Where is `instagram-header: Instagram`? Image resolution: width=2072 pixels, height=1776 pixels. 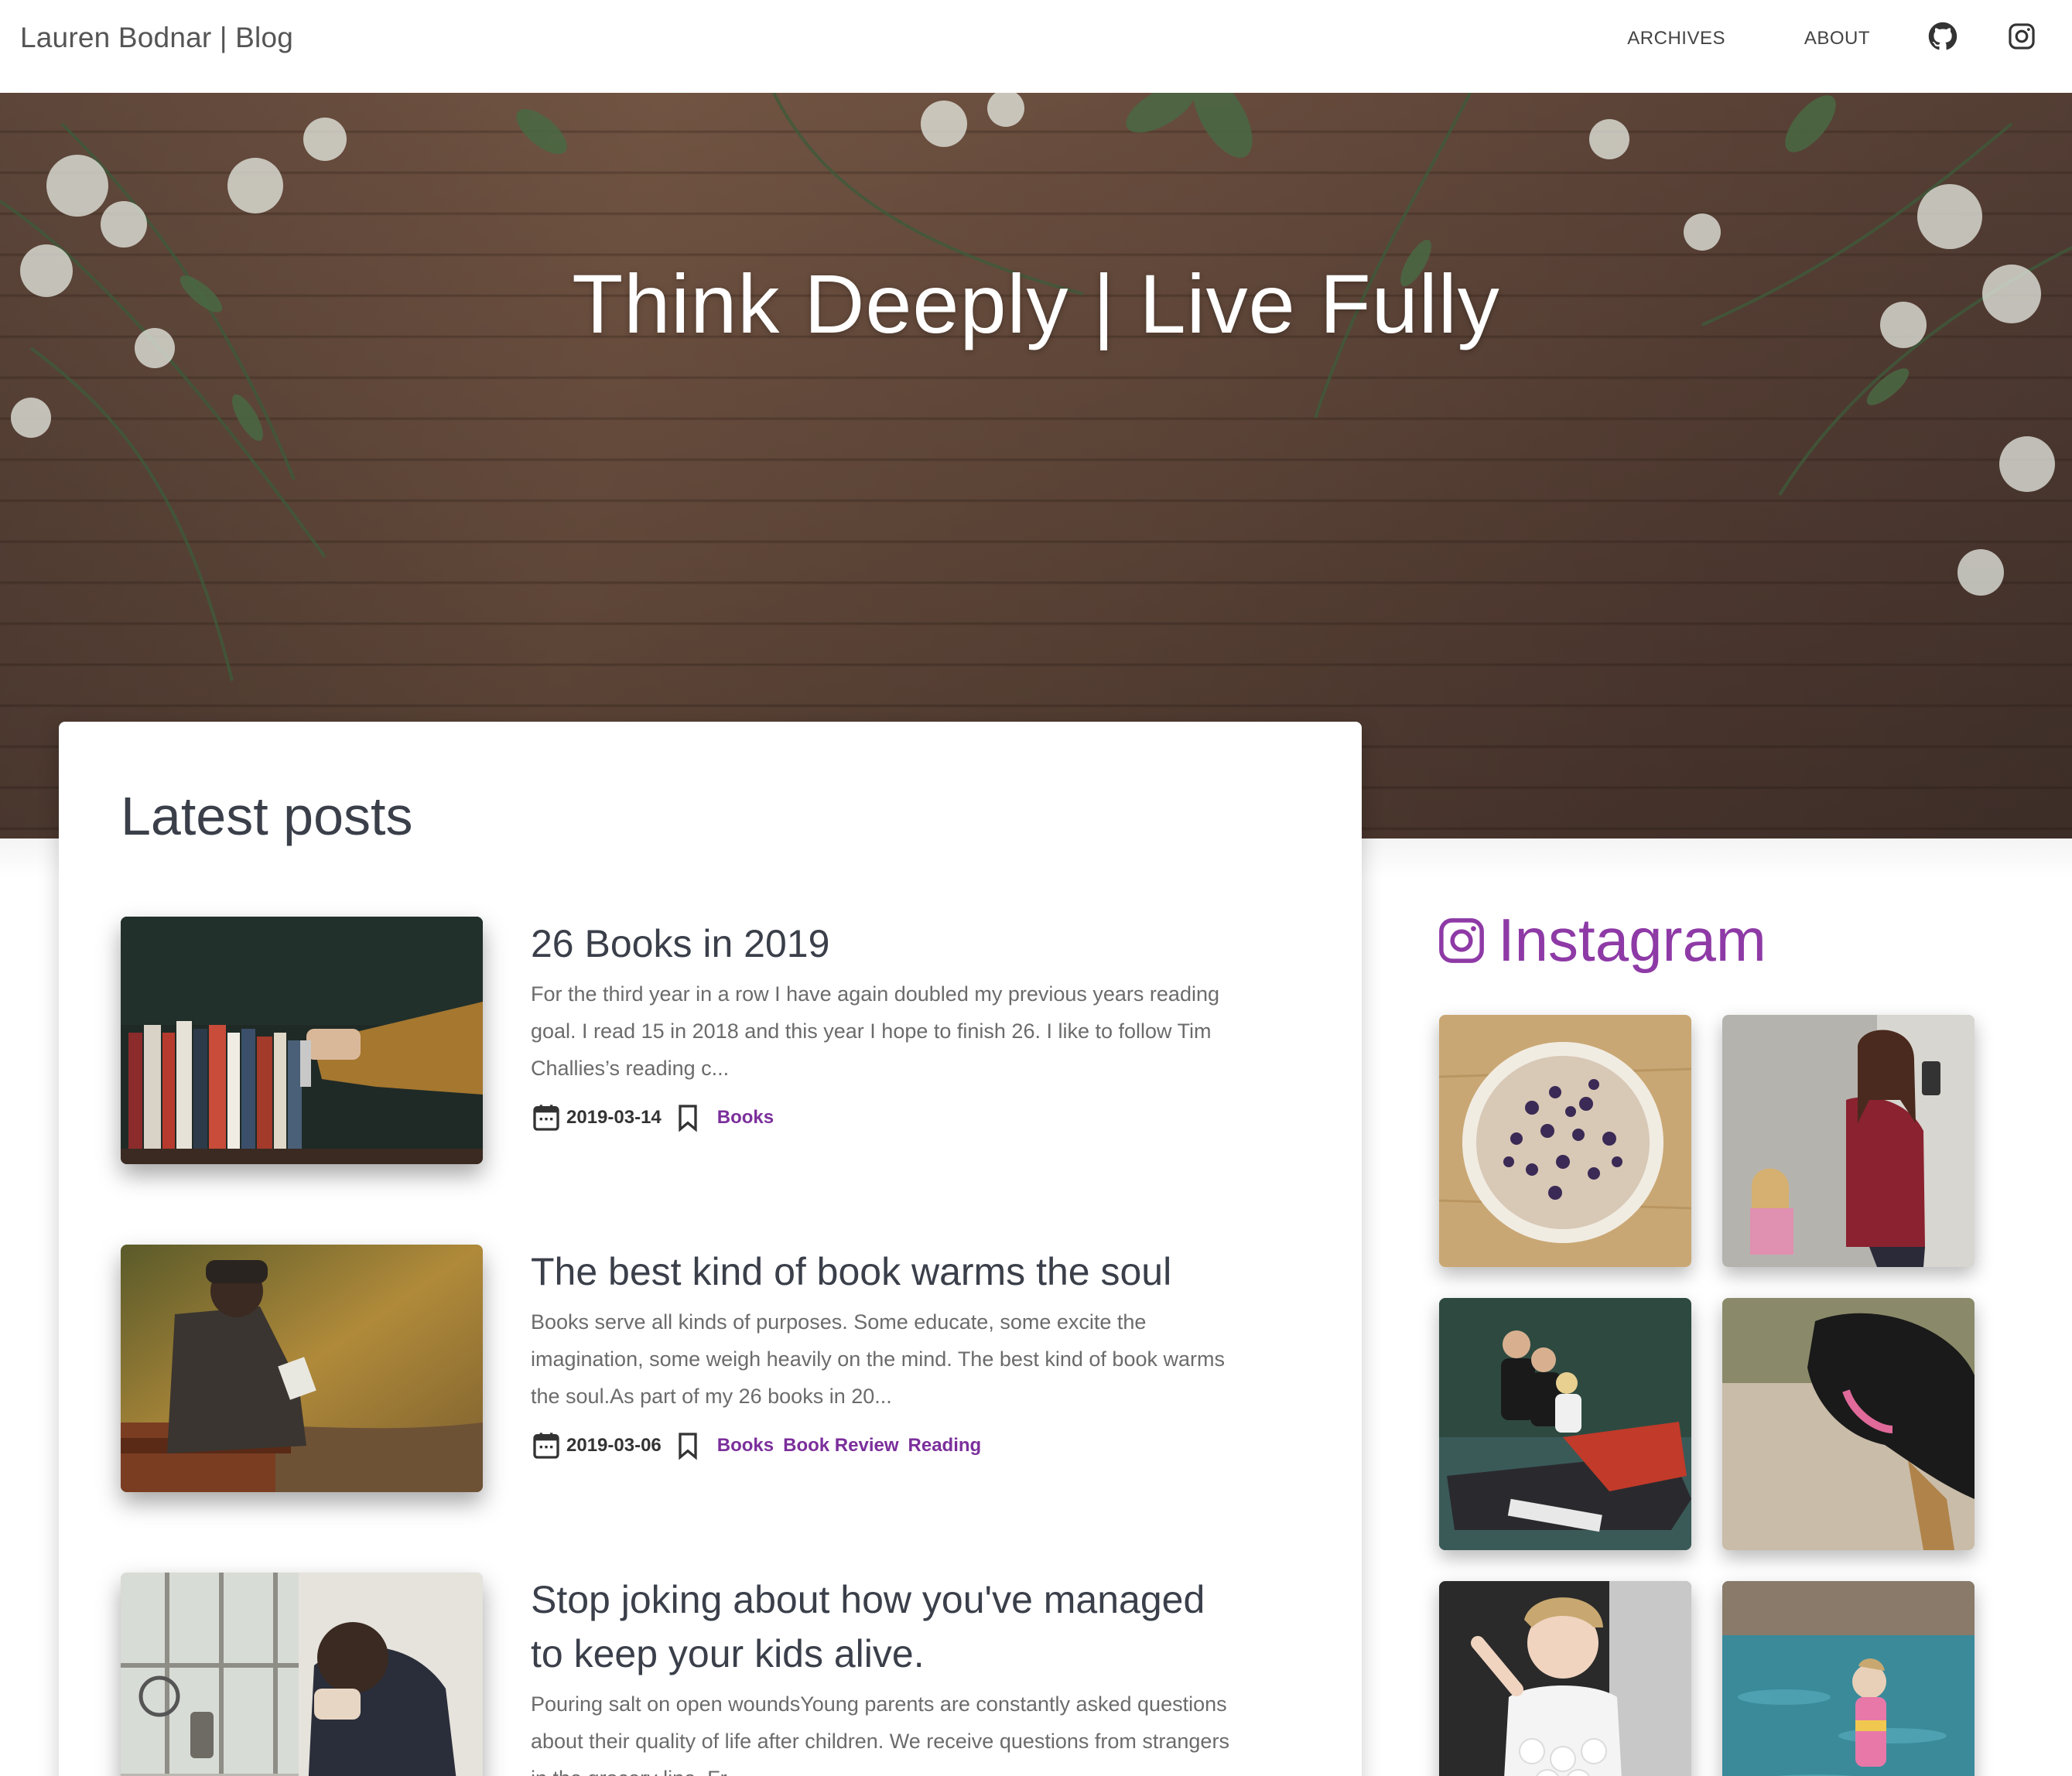
instagram-header: Instagram is located at coordinates (1601, 940).